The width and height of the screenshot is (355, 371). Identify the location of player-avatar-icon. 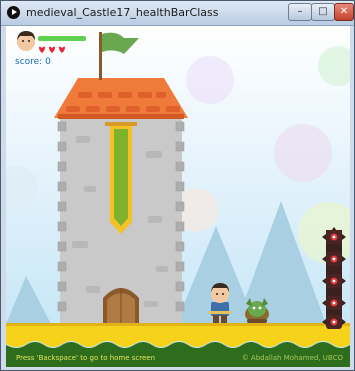
(26, 41).